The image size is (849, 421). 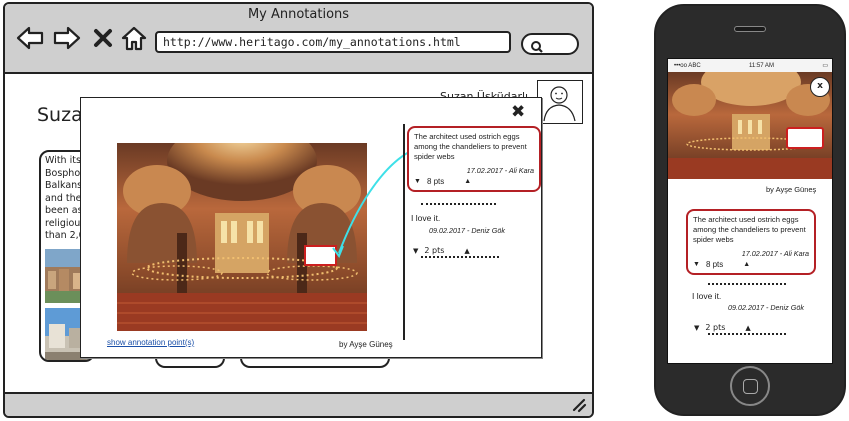 I want to click on phone-speaker, so click(x=750, y=29).